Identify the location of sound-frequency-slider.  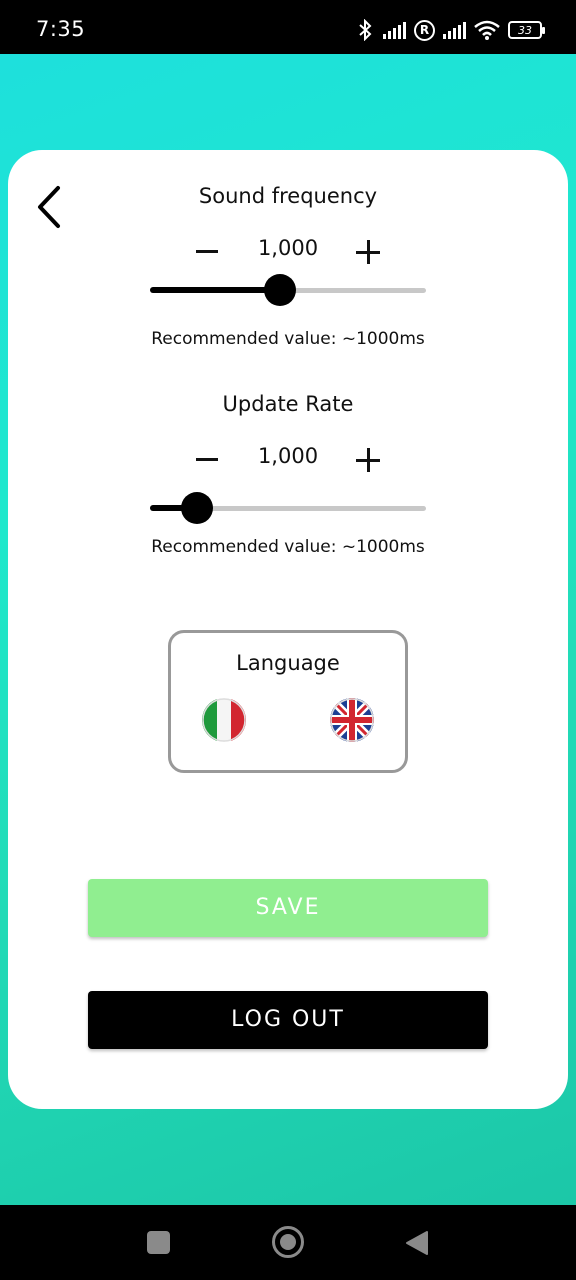
(288, 290).